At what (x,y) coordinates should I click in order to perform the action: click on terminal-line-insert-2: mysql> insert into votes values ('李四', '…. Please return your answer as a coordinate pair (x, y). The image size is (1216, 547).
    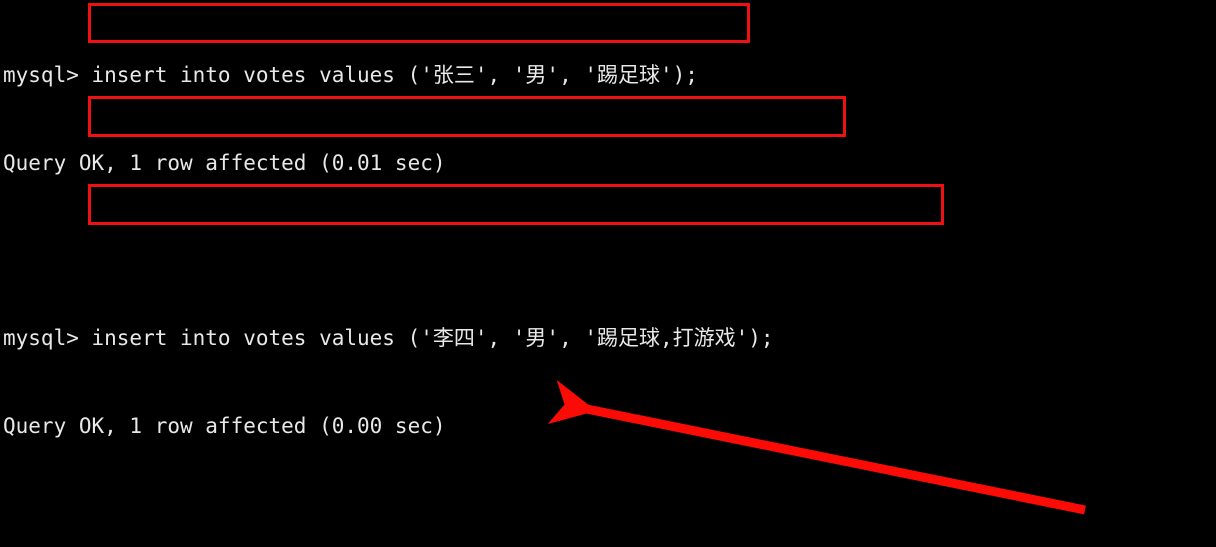
    Looking at the image, I should click on (388, 338).